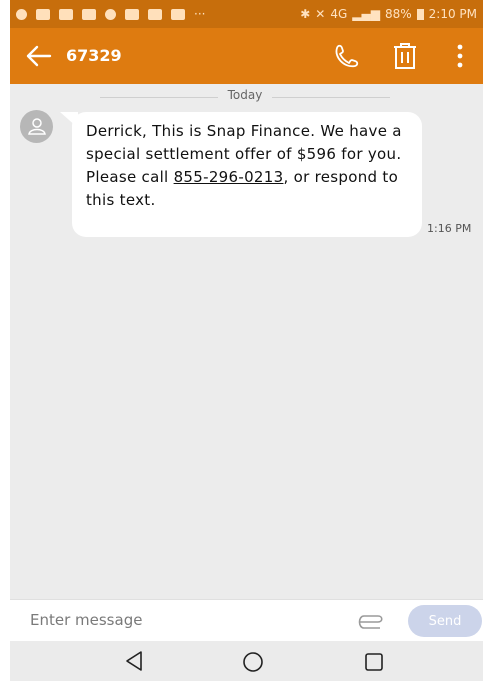 This screenshot has width=483, height=681. I want to click on recents-square-icon, so click(374, 662).